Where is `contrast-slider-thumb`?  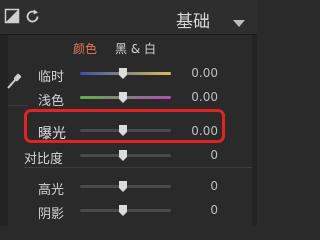
contrast-slider-thumb is located at coordinates (123, 155).